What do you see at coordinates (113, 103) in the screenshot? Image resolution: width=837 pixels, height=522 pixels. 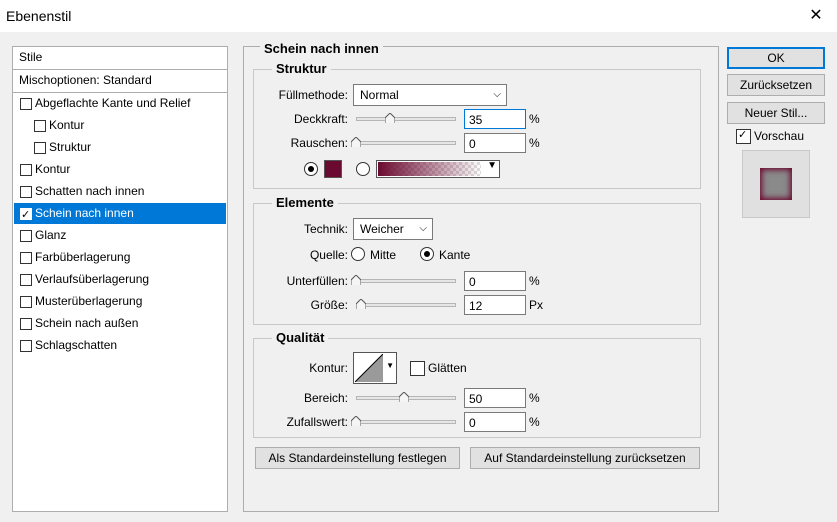 I see `style-list-label: Abgeflachte Kante und Relief` at bounding box center [113, 103].